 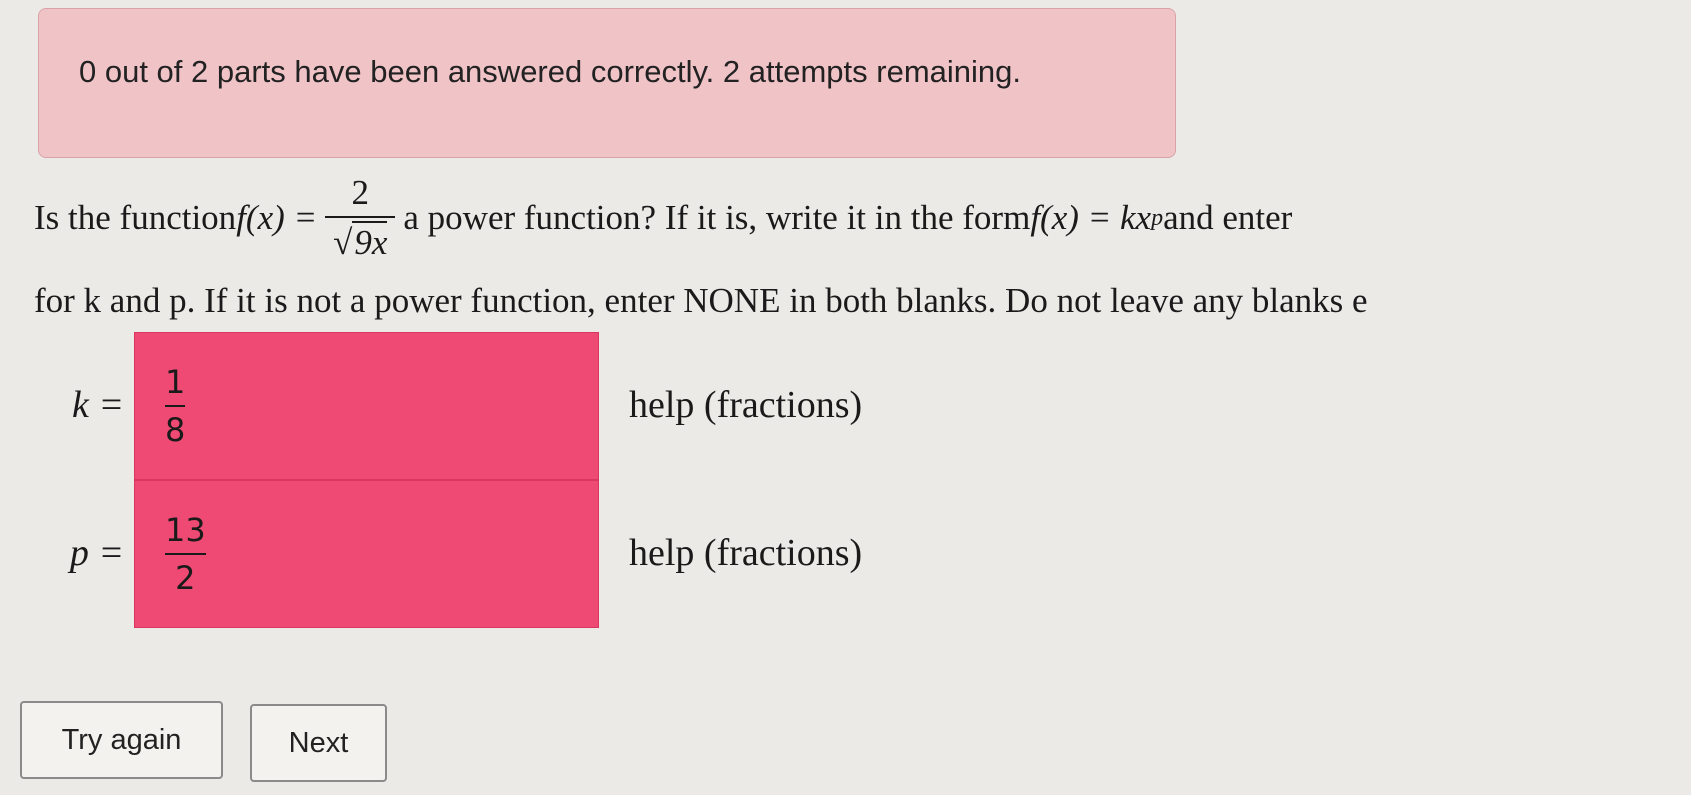 I want to click on power-form-exponent: p, so click(x=1157, y=217).